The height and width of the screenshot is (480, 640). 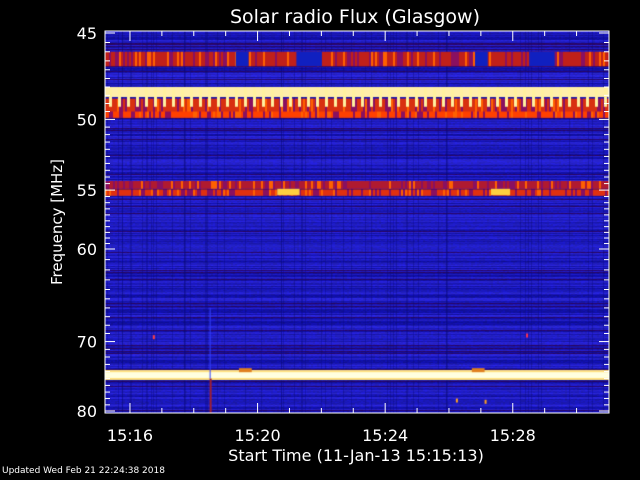 What do you see at coordinates (87, 119) in the screenshot?
I see `y-tick-label: 50` at bounding box center [87, 119].